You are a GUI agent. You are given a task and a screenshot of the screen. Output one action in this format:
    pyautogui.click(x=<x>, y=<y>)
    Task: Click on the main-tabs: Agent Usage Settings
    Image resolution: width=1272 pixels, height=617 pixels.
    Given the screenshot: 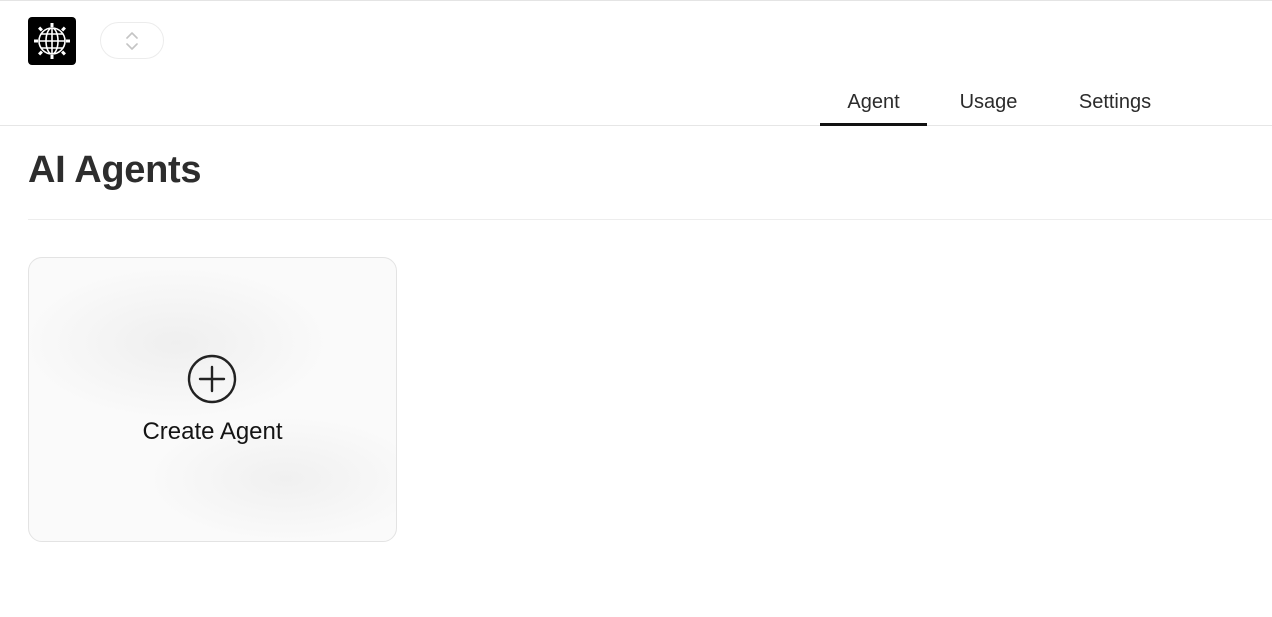 What is the action you would take?
    pyautogui.click(x=1000, y=104)
    